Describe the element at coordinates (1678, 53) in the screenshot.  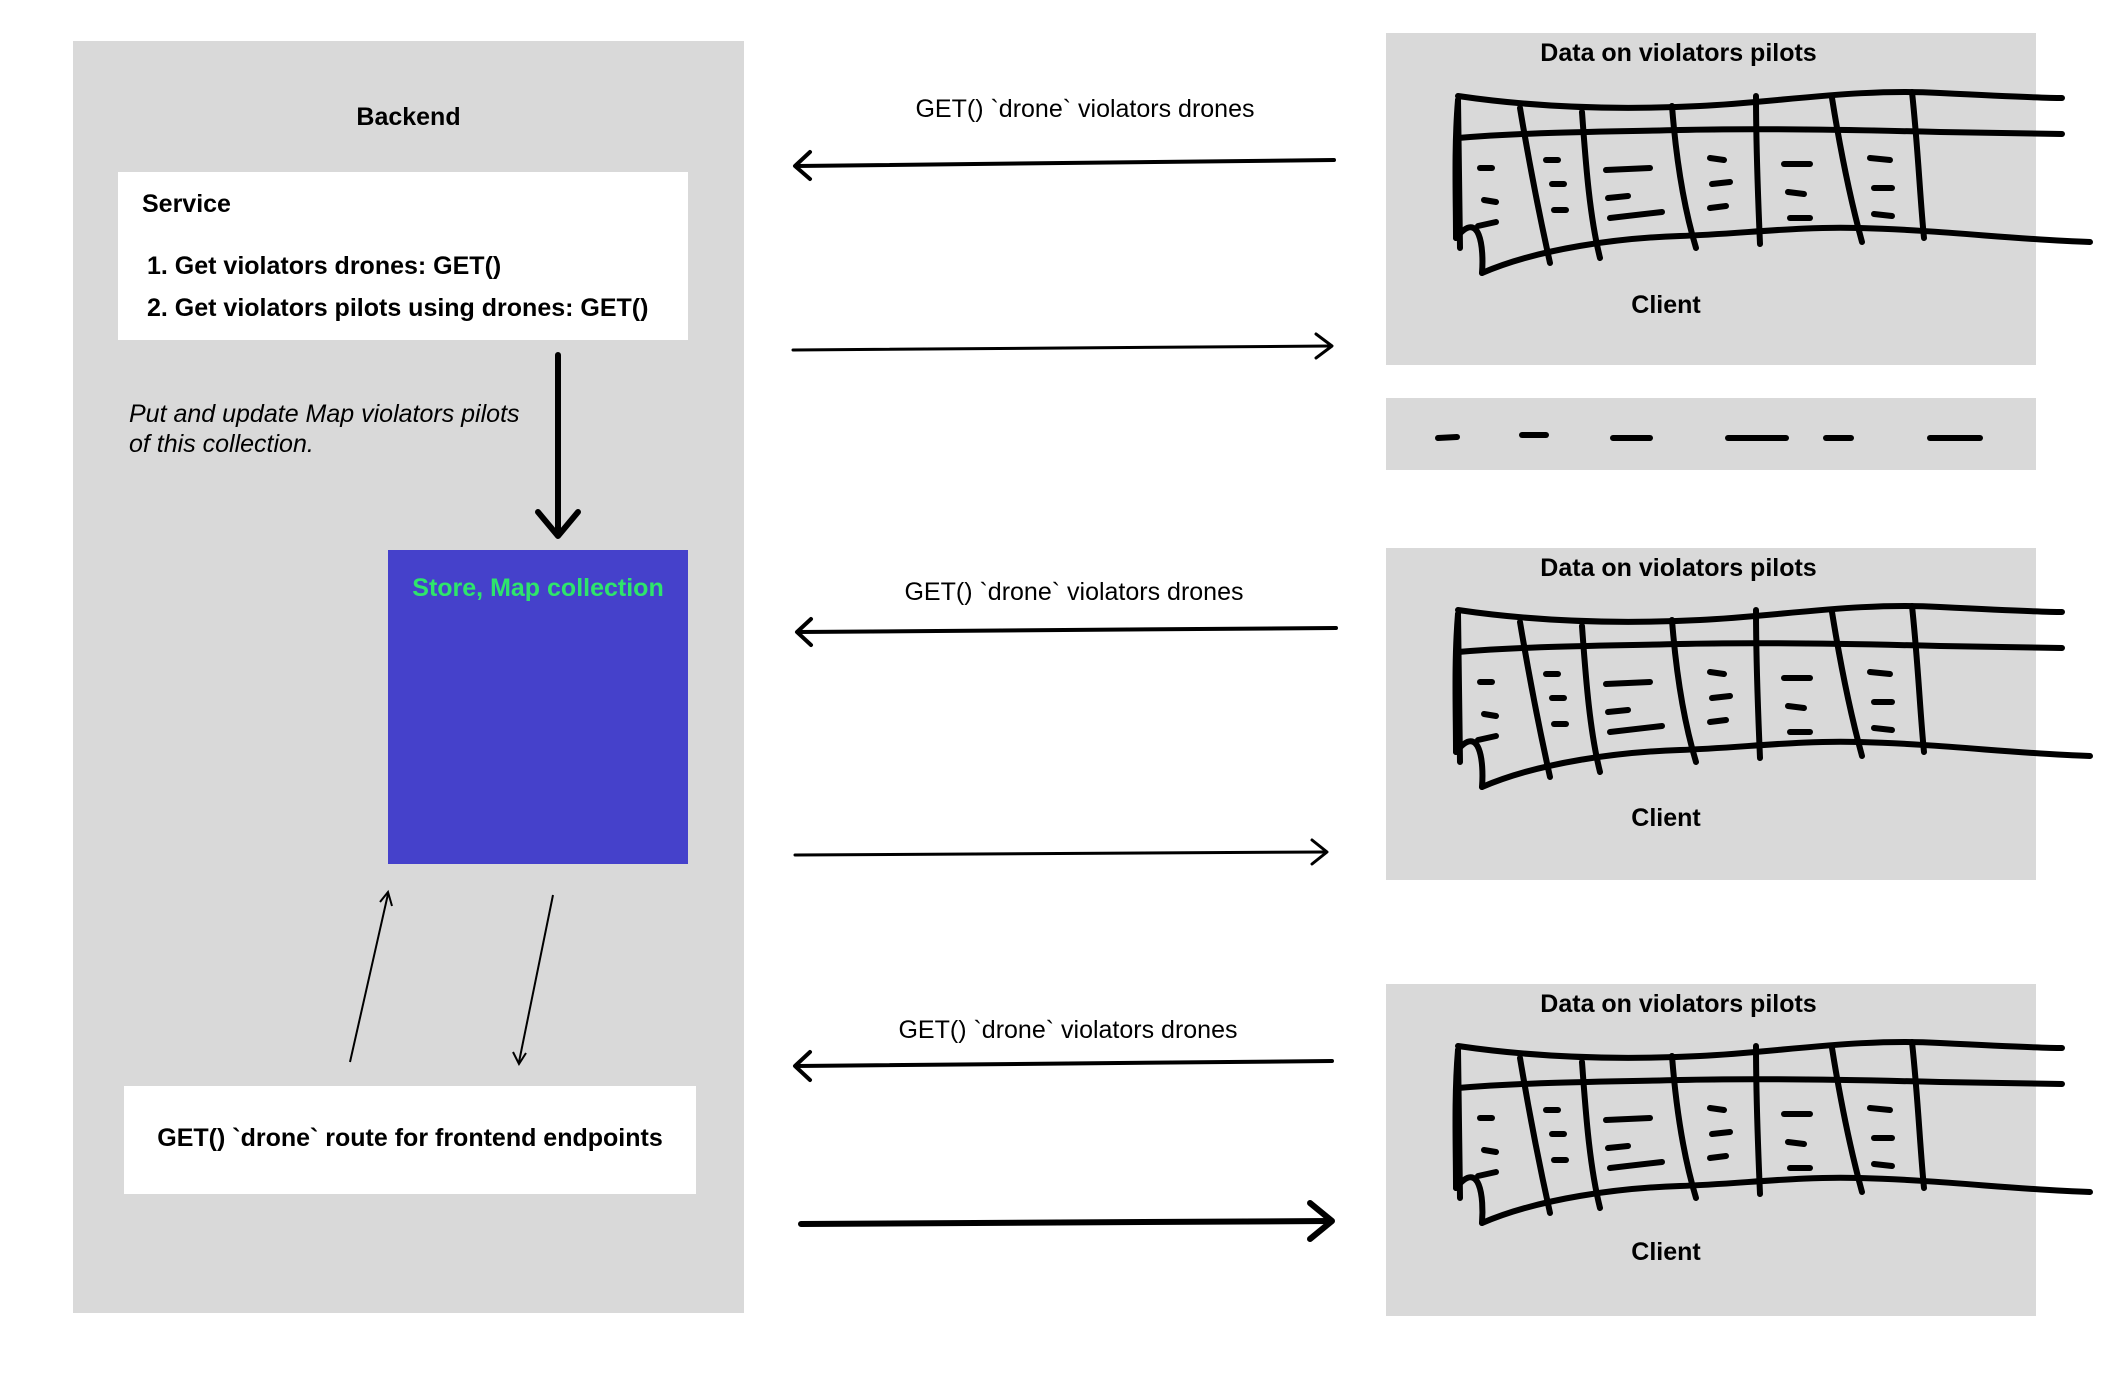
I see `client-1-header: Data on violators pilots` at that location.